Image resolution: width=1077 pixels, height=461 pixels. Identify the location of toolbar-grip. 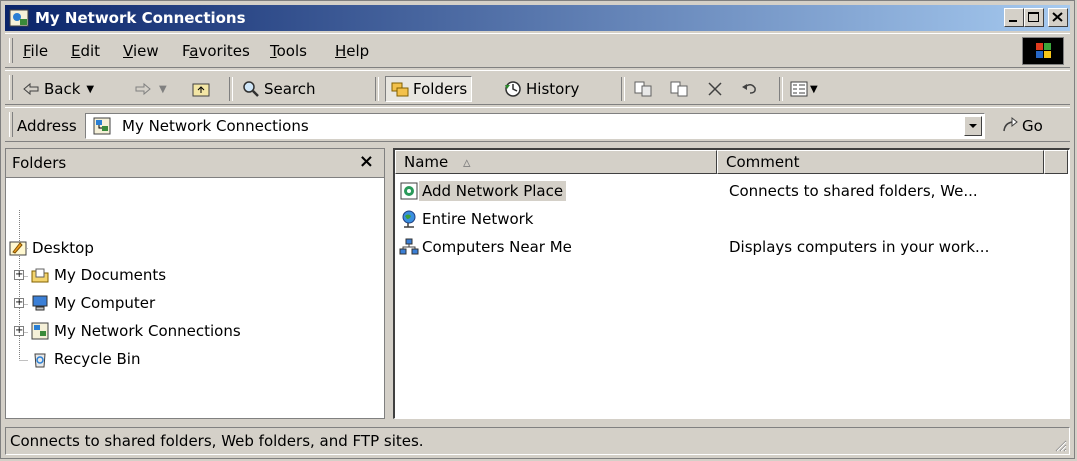
(11, 87).